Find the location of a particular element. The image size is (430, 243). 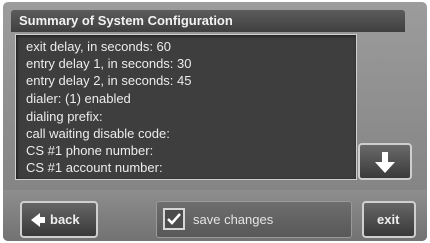

arrow-down-icon is located at coordinates (385, 162).